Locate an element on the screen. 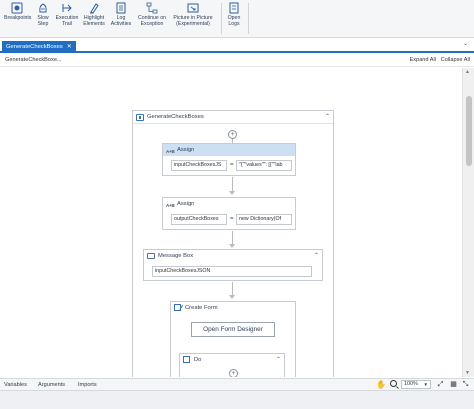 Image resolution: width=474 pixels, height=409 pixels. pip-icon is located at coordinates (193, 8).